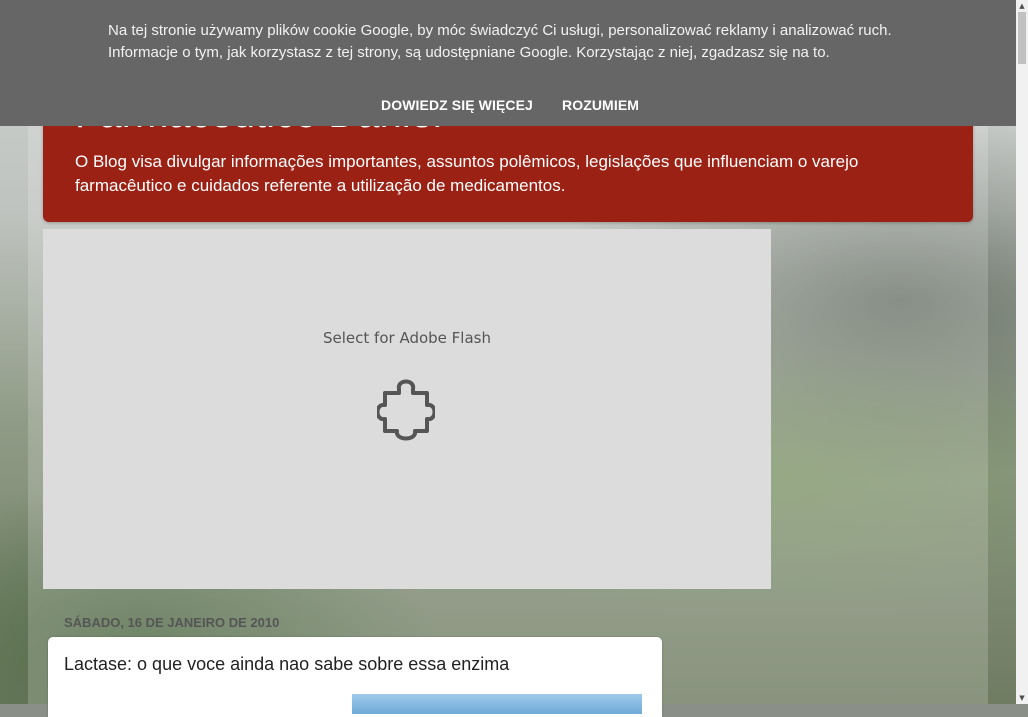 Image resolution: width=1028 pixels, height=717 pixels. What do you see at coordinates (1022, 6) in the screenshot?
I see `scroll-up-arrow-icon: ▲` at bounding box center [1022, 6].